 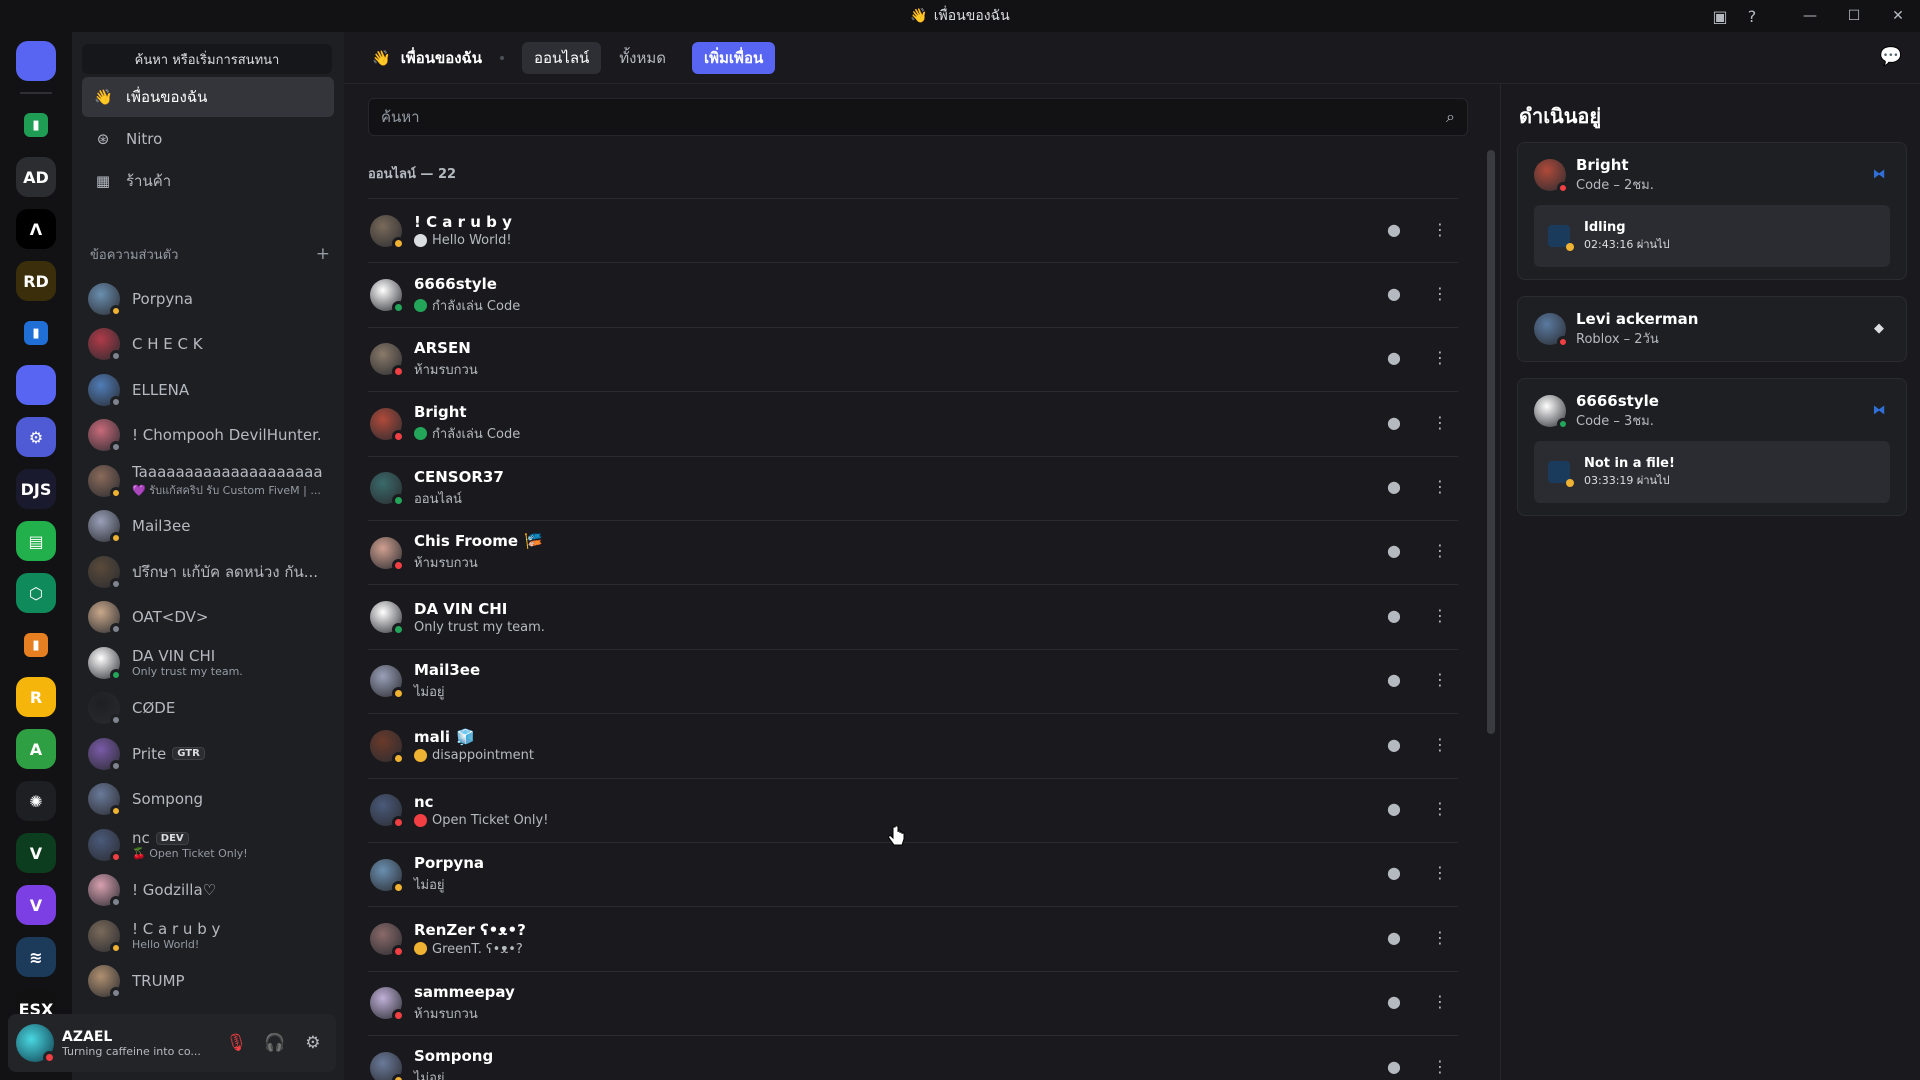 What do you see at coordinates (36, 177) in the screenshot?
I see `ad-server-icon: AD` at bounding box center [36, 177].